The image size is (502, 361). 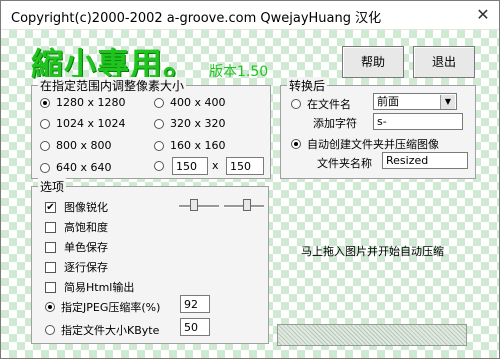 I want to click on custom-size-separator: x, so click(x=215, y=165).